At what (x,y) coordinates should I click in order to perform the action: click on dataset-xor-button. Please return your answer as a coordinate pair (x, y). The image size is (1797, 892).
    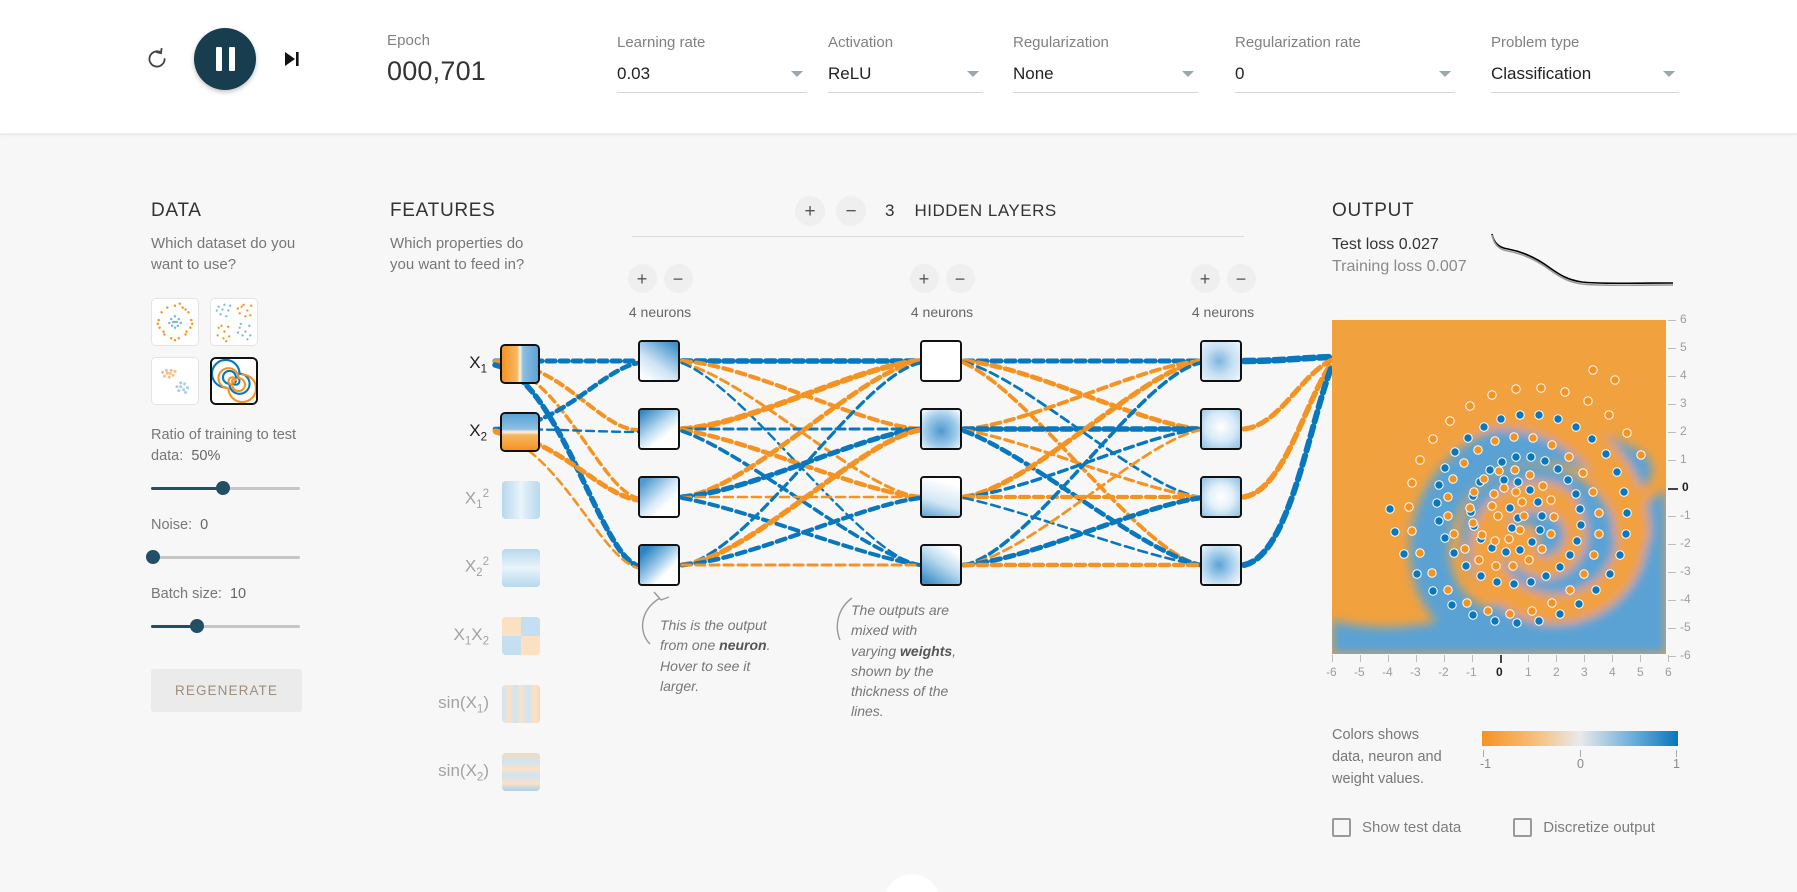
    Looking at the image, I should click on (234, 321).